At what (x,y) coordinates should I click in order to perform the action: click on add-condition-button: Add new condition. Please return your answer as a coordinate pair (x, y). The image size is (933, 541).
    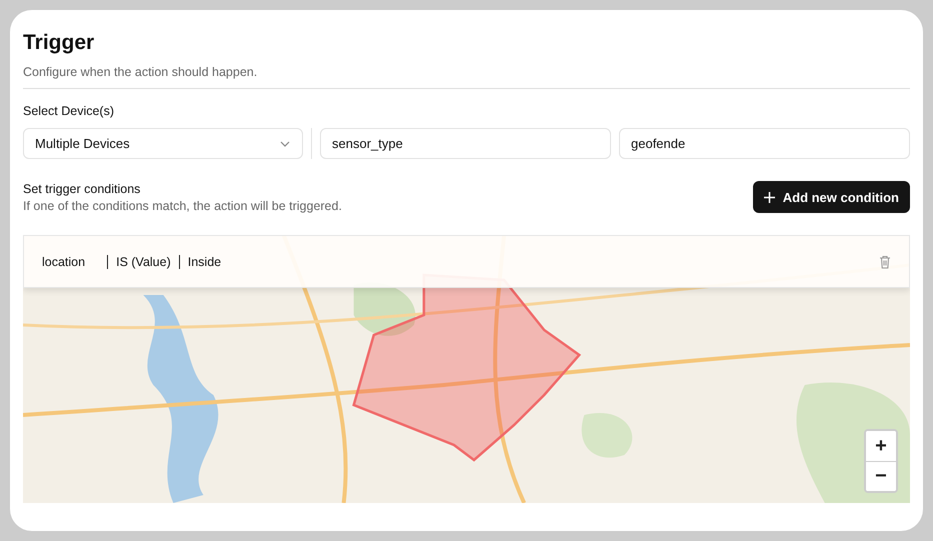
    Looking at the image, I should click on (831, 197).